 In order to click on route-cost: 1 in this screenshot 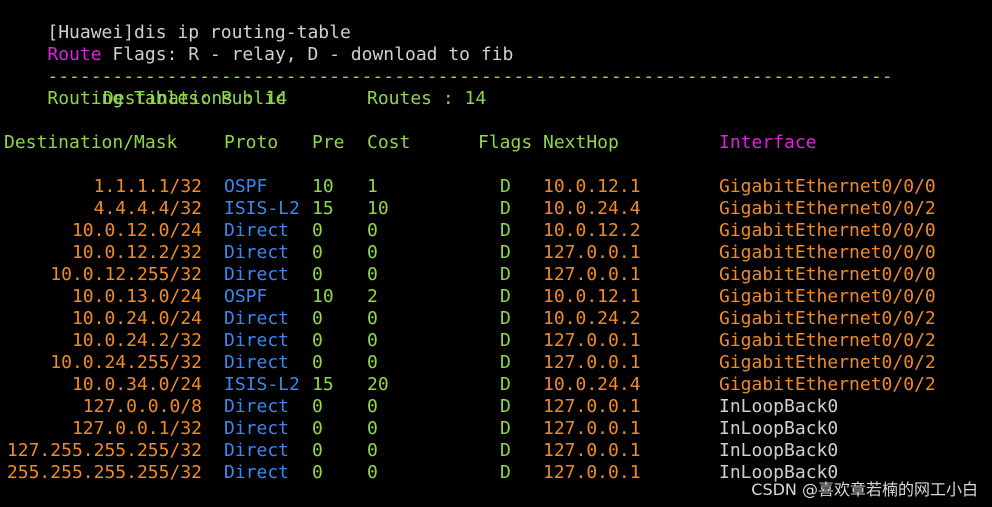, I will do `click(372, 186)`.